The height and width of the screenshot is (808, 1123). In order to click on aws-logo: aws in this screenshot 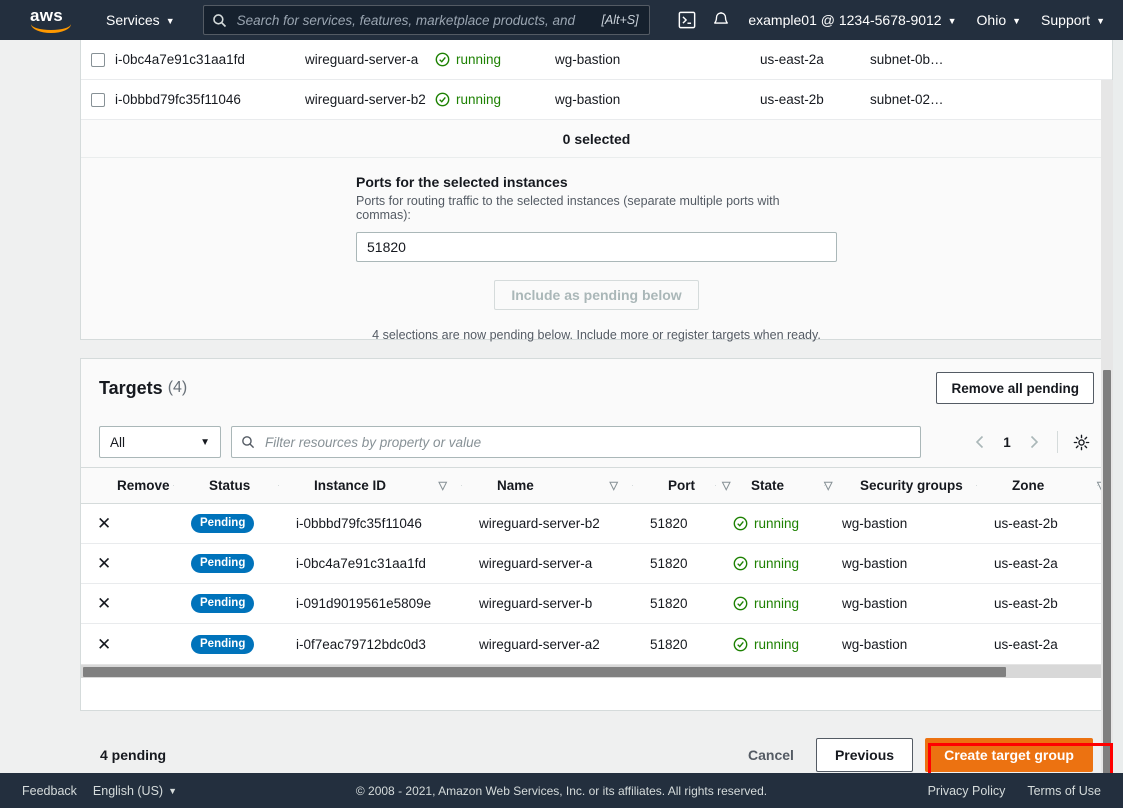, I will do `click(51, 20)`.